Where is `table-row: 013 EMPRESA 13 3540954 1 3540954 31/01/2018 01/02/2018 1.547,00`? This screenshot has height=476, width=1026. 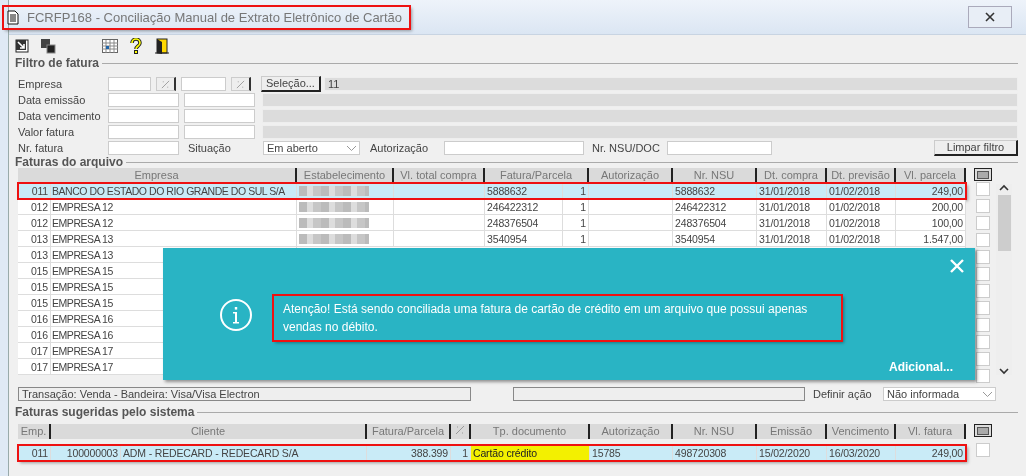 table-row: 013 EMPRESA 13 3540954 1 3540954 31/01/2018 01/02/2018 1.547,00 is located at coordinates (492, 239).